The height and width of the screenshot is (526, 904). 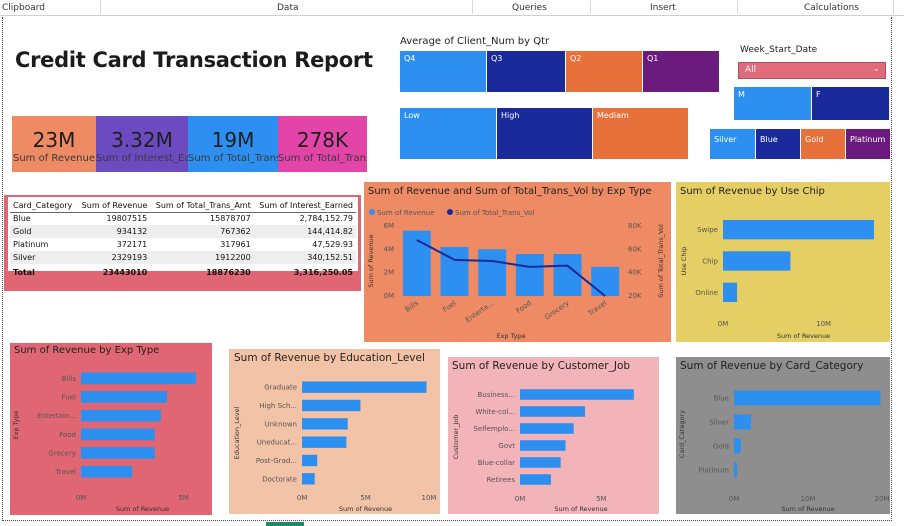 I want to click on kpi-label: Sum of Total_Trans_Vol, so click(x=322, y=158).